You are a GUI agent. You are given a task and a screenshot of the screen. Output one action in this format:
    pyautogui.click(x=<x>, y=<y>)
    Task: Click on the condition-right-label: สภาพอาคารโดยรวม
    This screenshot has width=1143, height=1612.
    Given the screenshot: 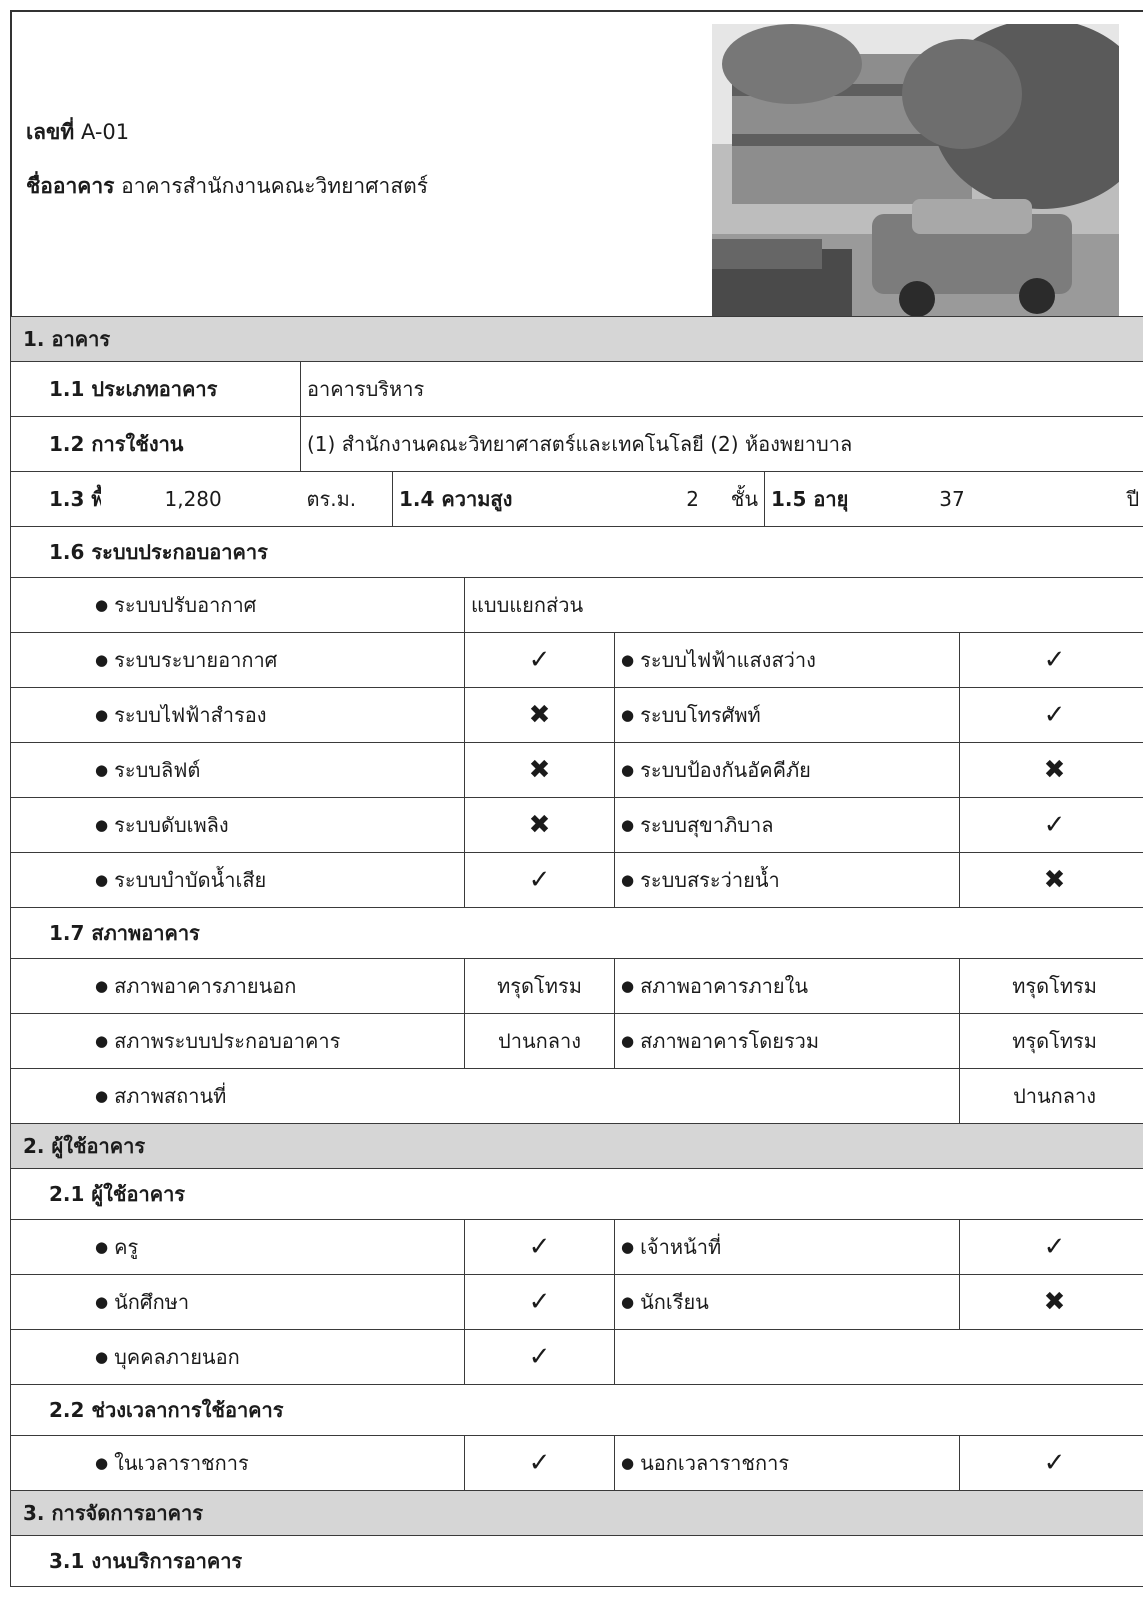 What is the action you would take?
    pyautogui.click(x=787, y=1041)
    